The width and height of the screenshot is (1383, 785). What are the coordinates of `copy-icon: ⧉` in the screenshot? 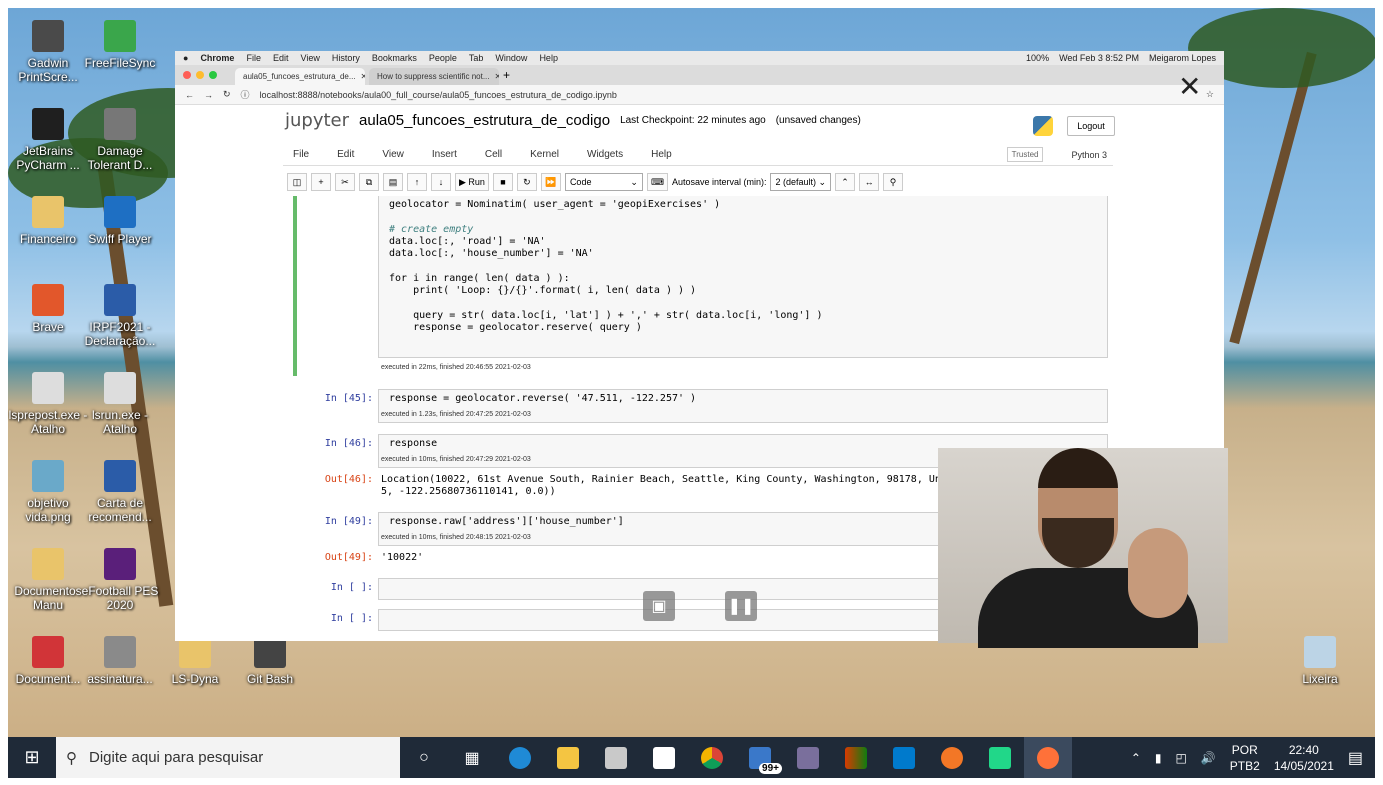 It's located at (369, 182).